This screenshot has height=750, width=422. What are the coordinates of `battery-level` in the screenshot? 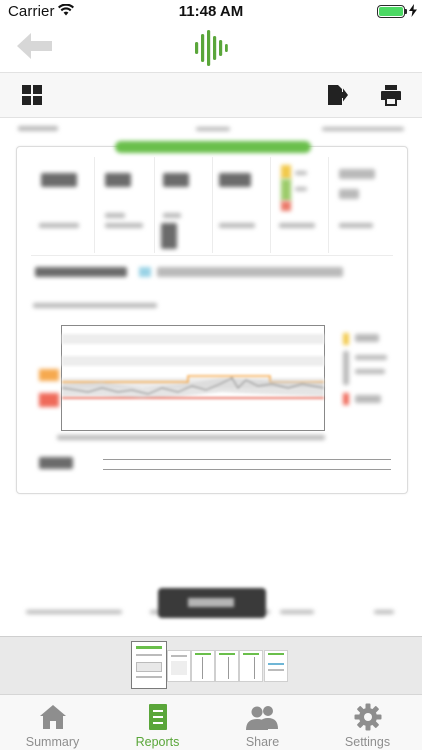 It's located at (391, 11).